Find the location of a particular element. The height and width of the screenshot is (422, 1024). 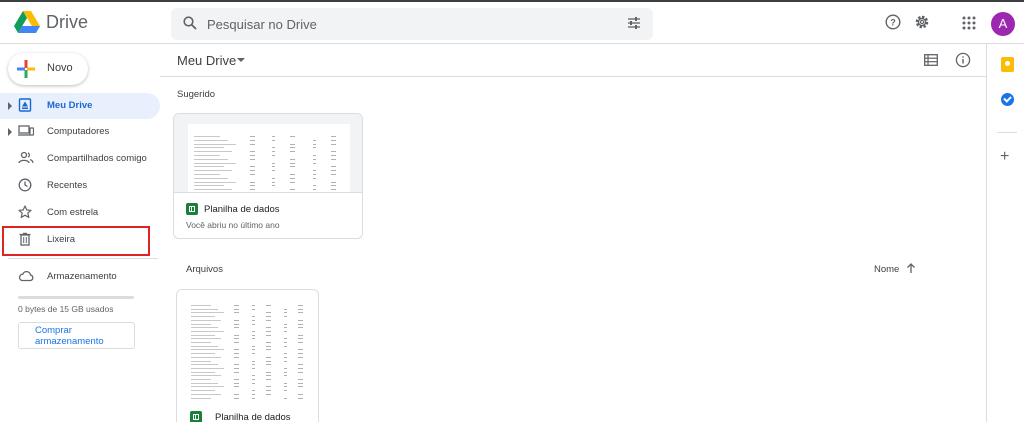

sidebar-item-shared: Compartilhados comigo is located at coordinates (80, 159).